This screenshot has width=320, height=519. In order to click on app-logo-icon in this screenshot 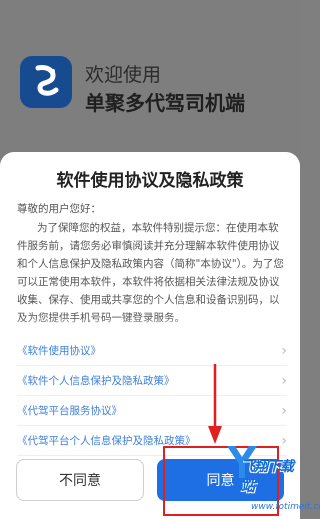, I will do `click(46, 82)`.